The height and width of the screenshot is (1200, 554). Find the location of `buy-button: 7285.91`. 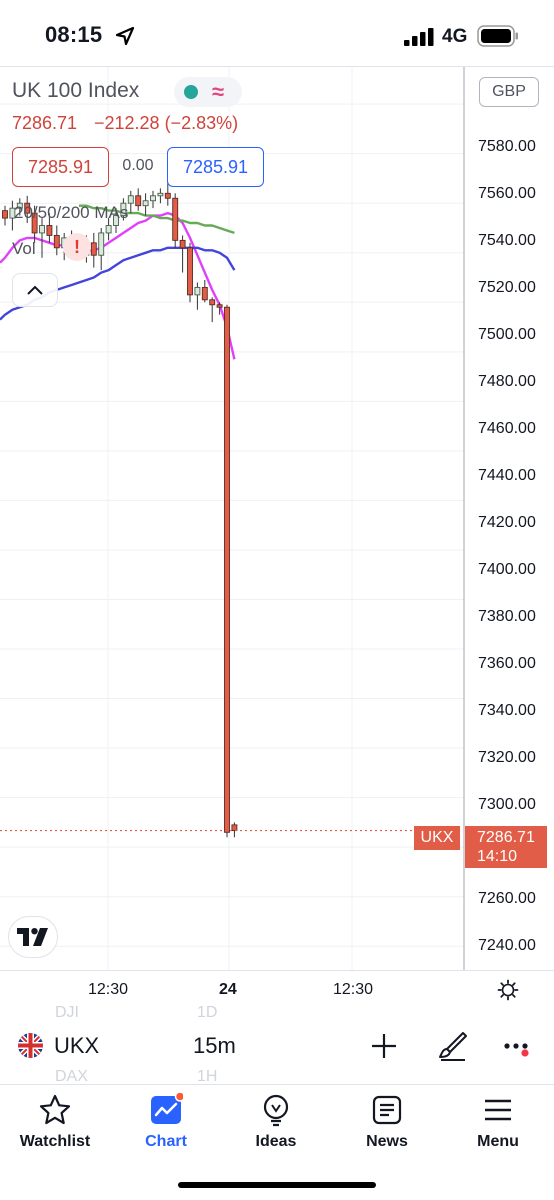

buy-button: 7285.91 is located at coordinates (215, 167).